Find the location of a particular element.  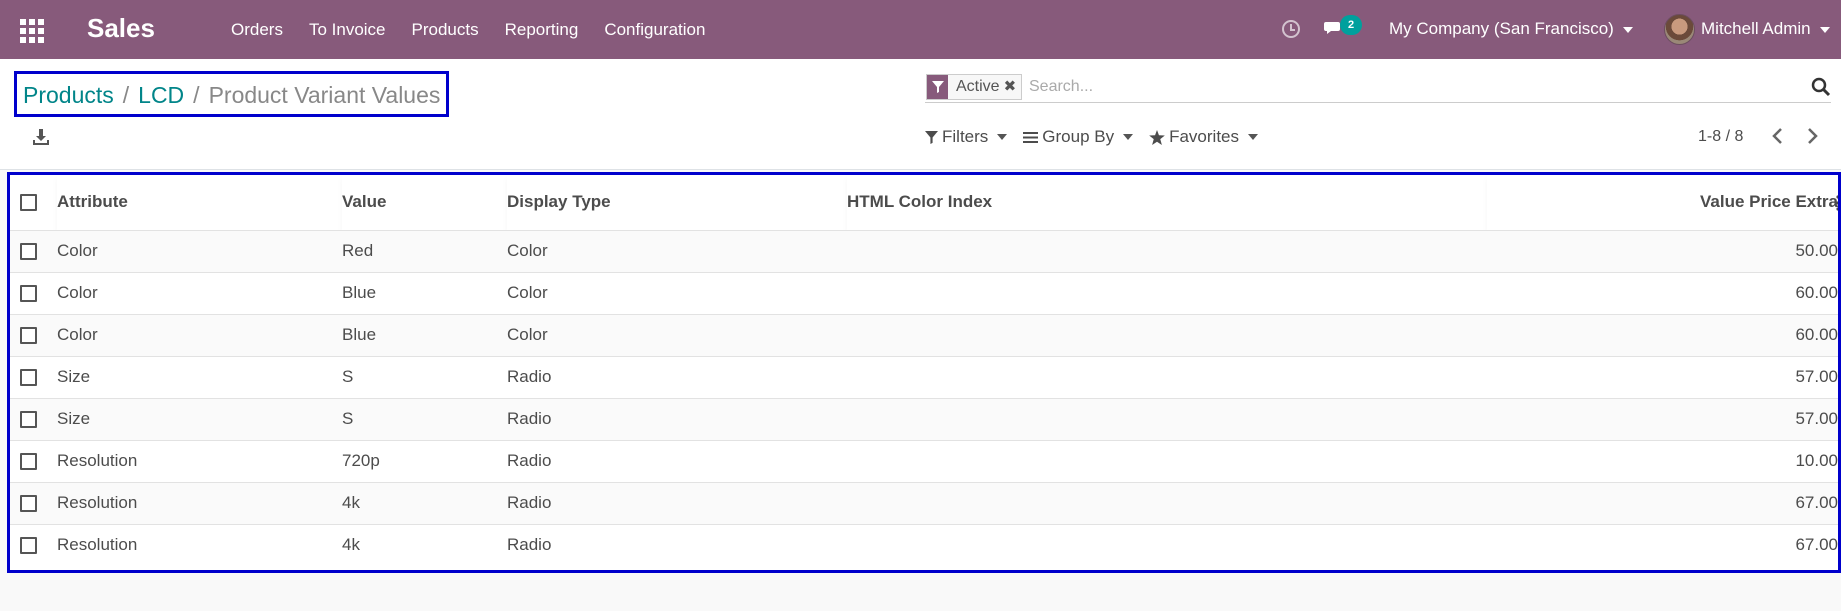

user-menu: Mitchell Admin is located at coordinates (1765, 29).